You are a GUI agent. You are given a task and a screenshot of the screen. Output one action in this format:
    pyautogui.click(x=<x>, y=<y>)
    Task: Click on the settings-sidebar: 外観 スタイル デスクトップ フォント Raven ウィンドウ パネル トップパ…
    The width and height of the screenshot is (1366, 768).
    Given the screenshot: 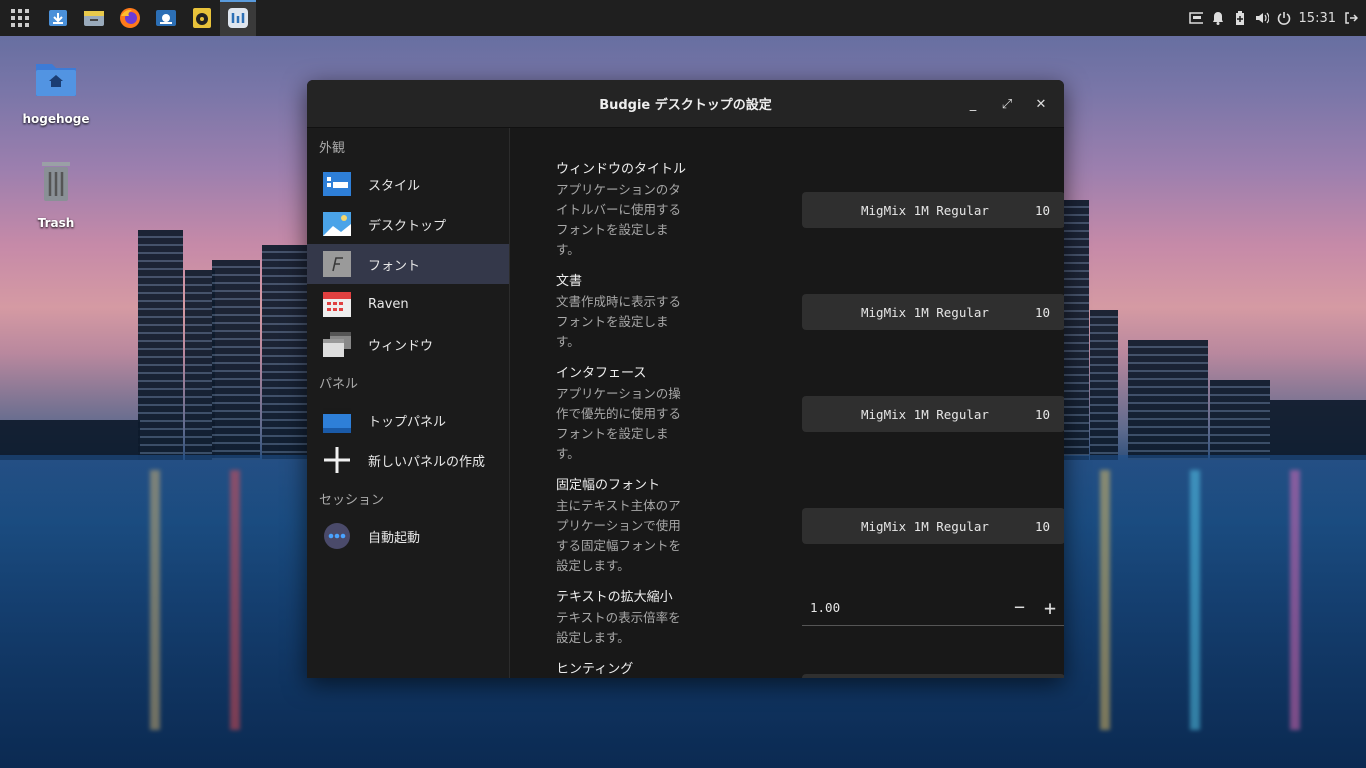 What is the action you would take?
    pyautogui.click(x=408, y=403)
    